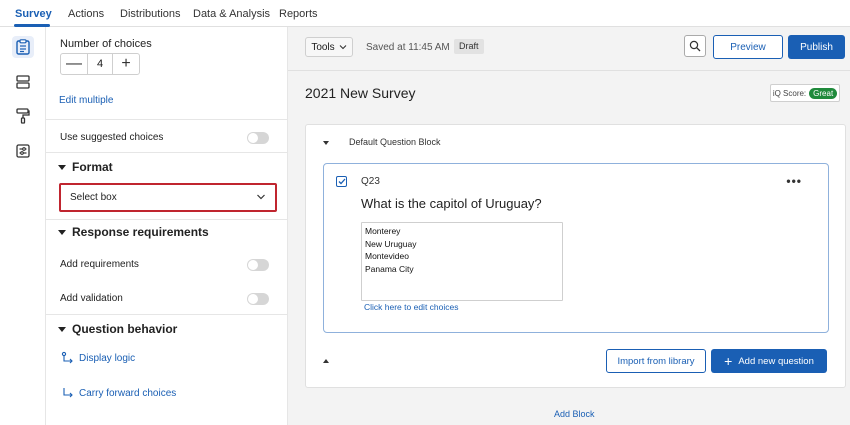 The width and height of the screenshot is (850, 425). What do you see at coordinates (23, 116) in the screenshot?
I see `paint-roller-icon` at bounding box center [23, 116].